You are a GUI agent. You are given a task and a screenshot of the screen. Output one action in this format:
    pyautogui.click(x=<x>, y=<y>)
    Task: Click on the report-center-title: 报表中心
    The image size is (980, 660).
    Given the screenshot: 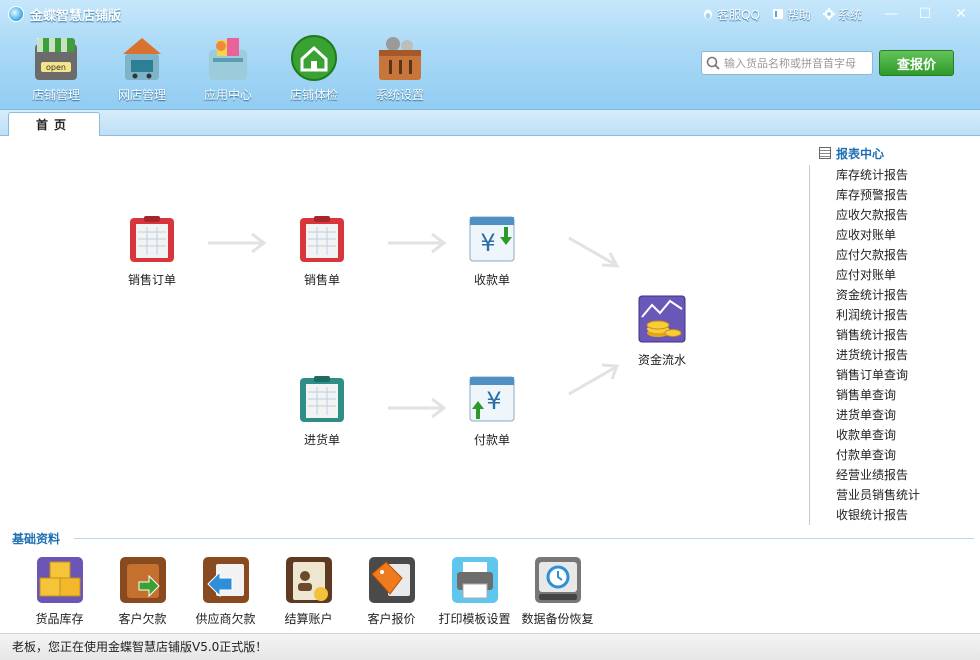 What is the action you would take?
    pyautogui.click(x=894, y=153)
    